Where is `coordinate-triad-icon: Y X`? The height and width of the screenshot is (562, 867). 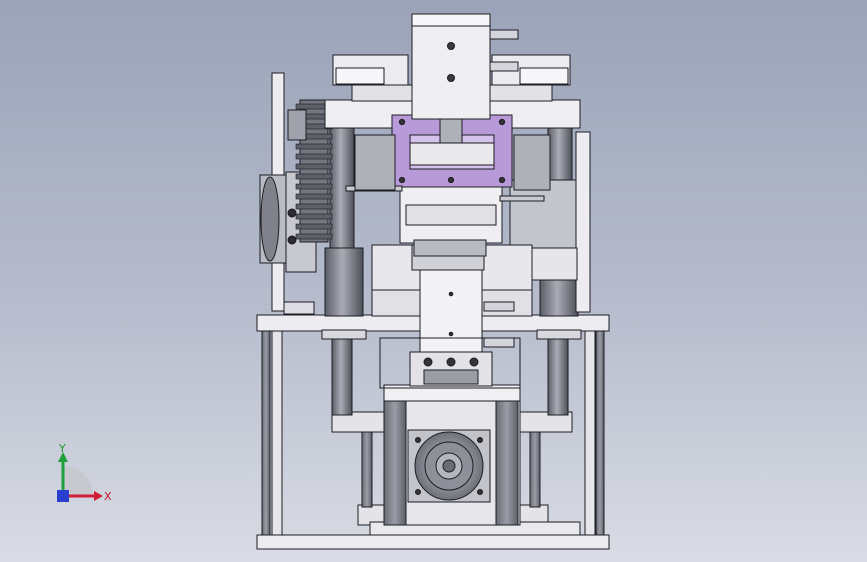
coordinate-triad-icon: Y X is located at coordinates (84, 472).